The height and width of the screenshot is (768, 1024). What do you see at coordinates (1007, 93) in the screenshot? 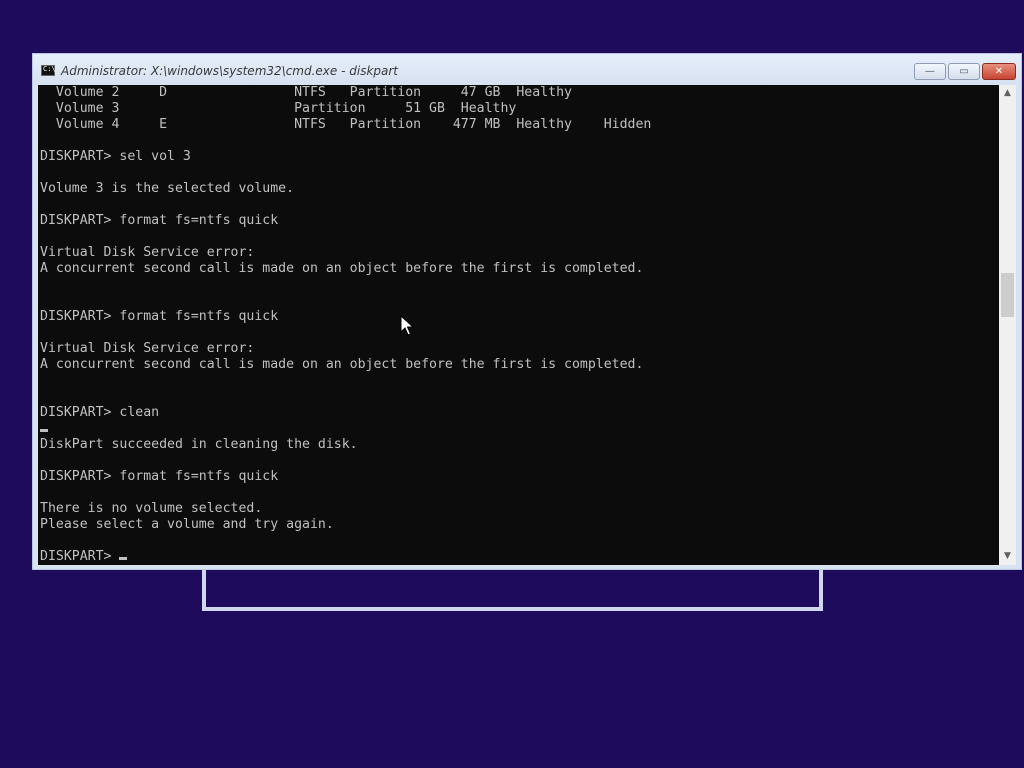
I see `scroll-up-arrow-icon: ▲` at bounding box center [1007, 93].